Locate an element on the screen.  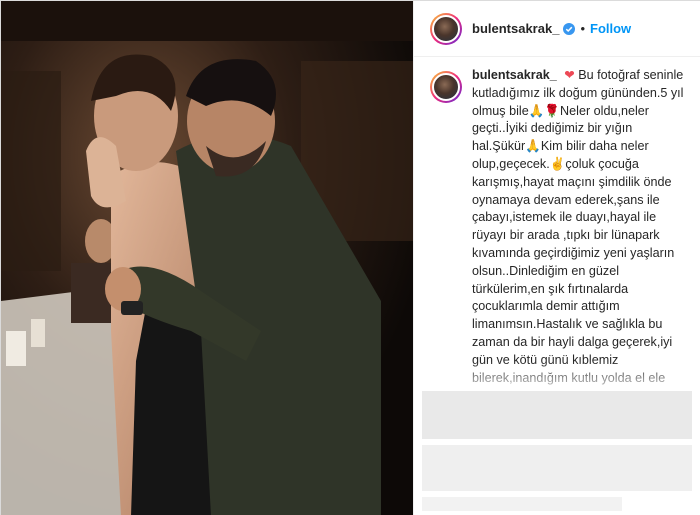
caption-avatar is located at coordinates (446, 87).